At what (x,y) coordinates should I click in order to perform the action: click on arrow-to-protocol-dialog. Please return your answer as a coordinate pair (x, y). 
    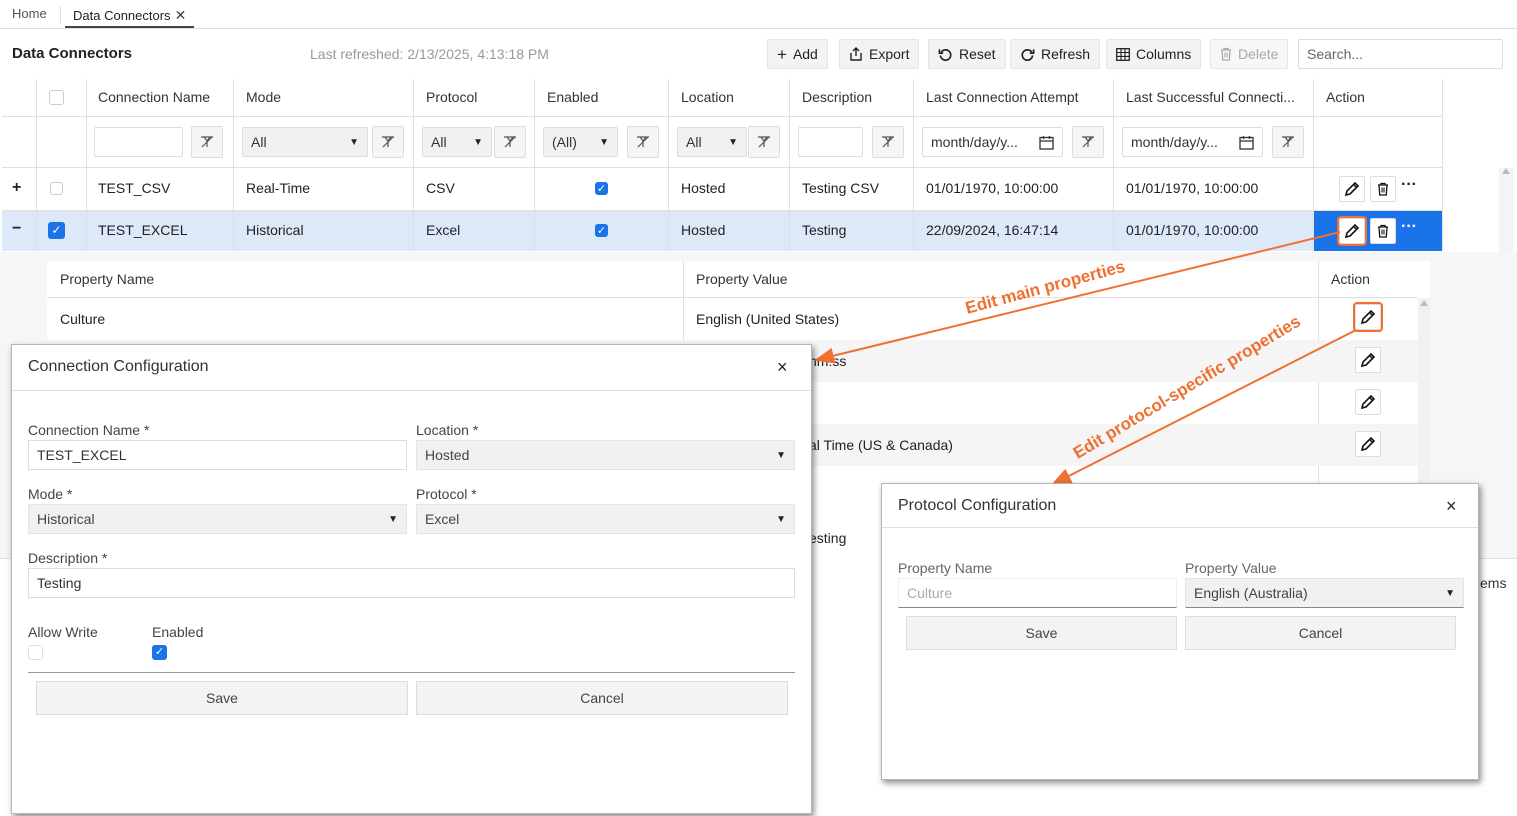
    Looking at the image, I should click on (1204, 407).